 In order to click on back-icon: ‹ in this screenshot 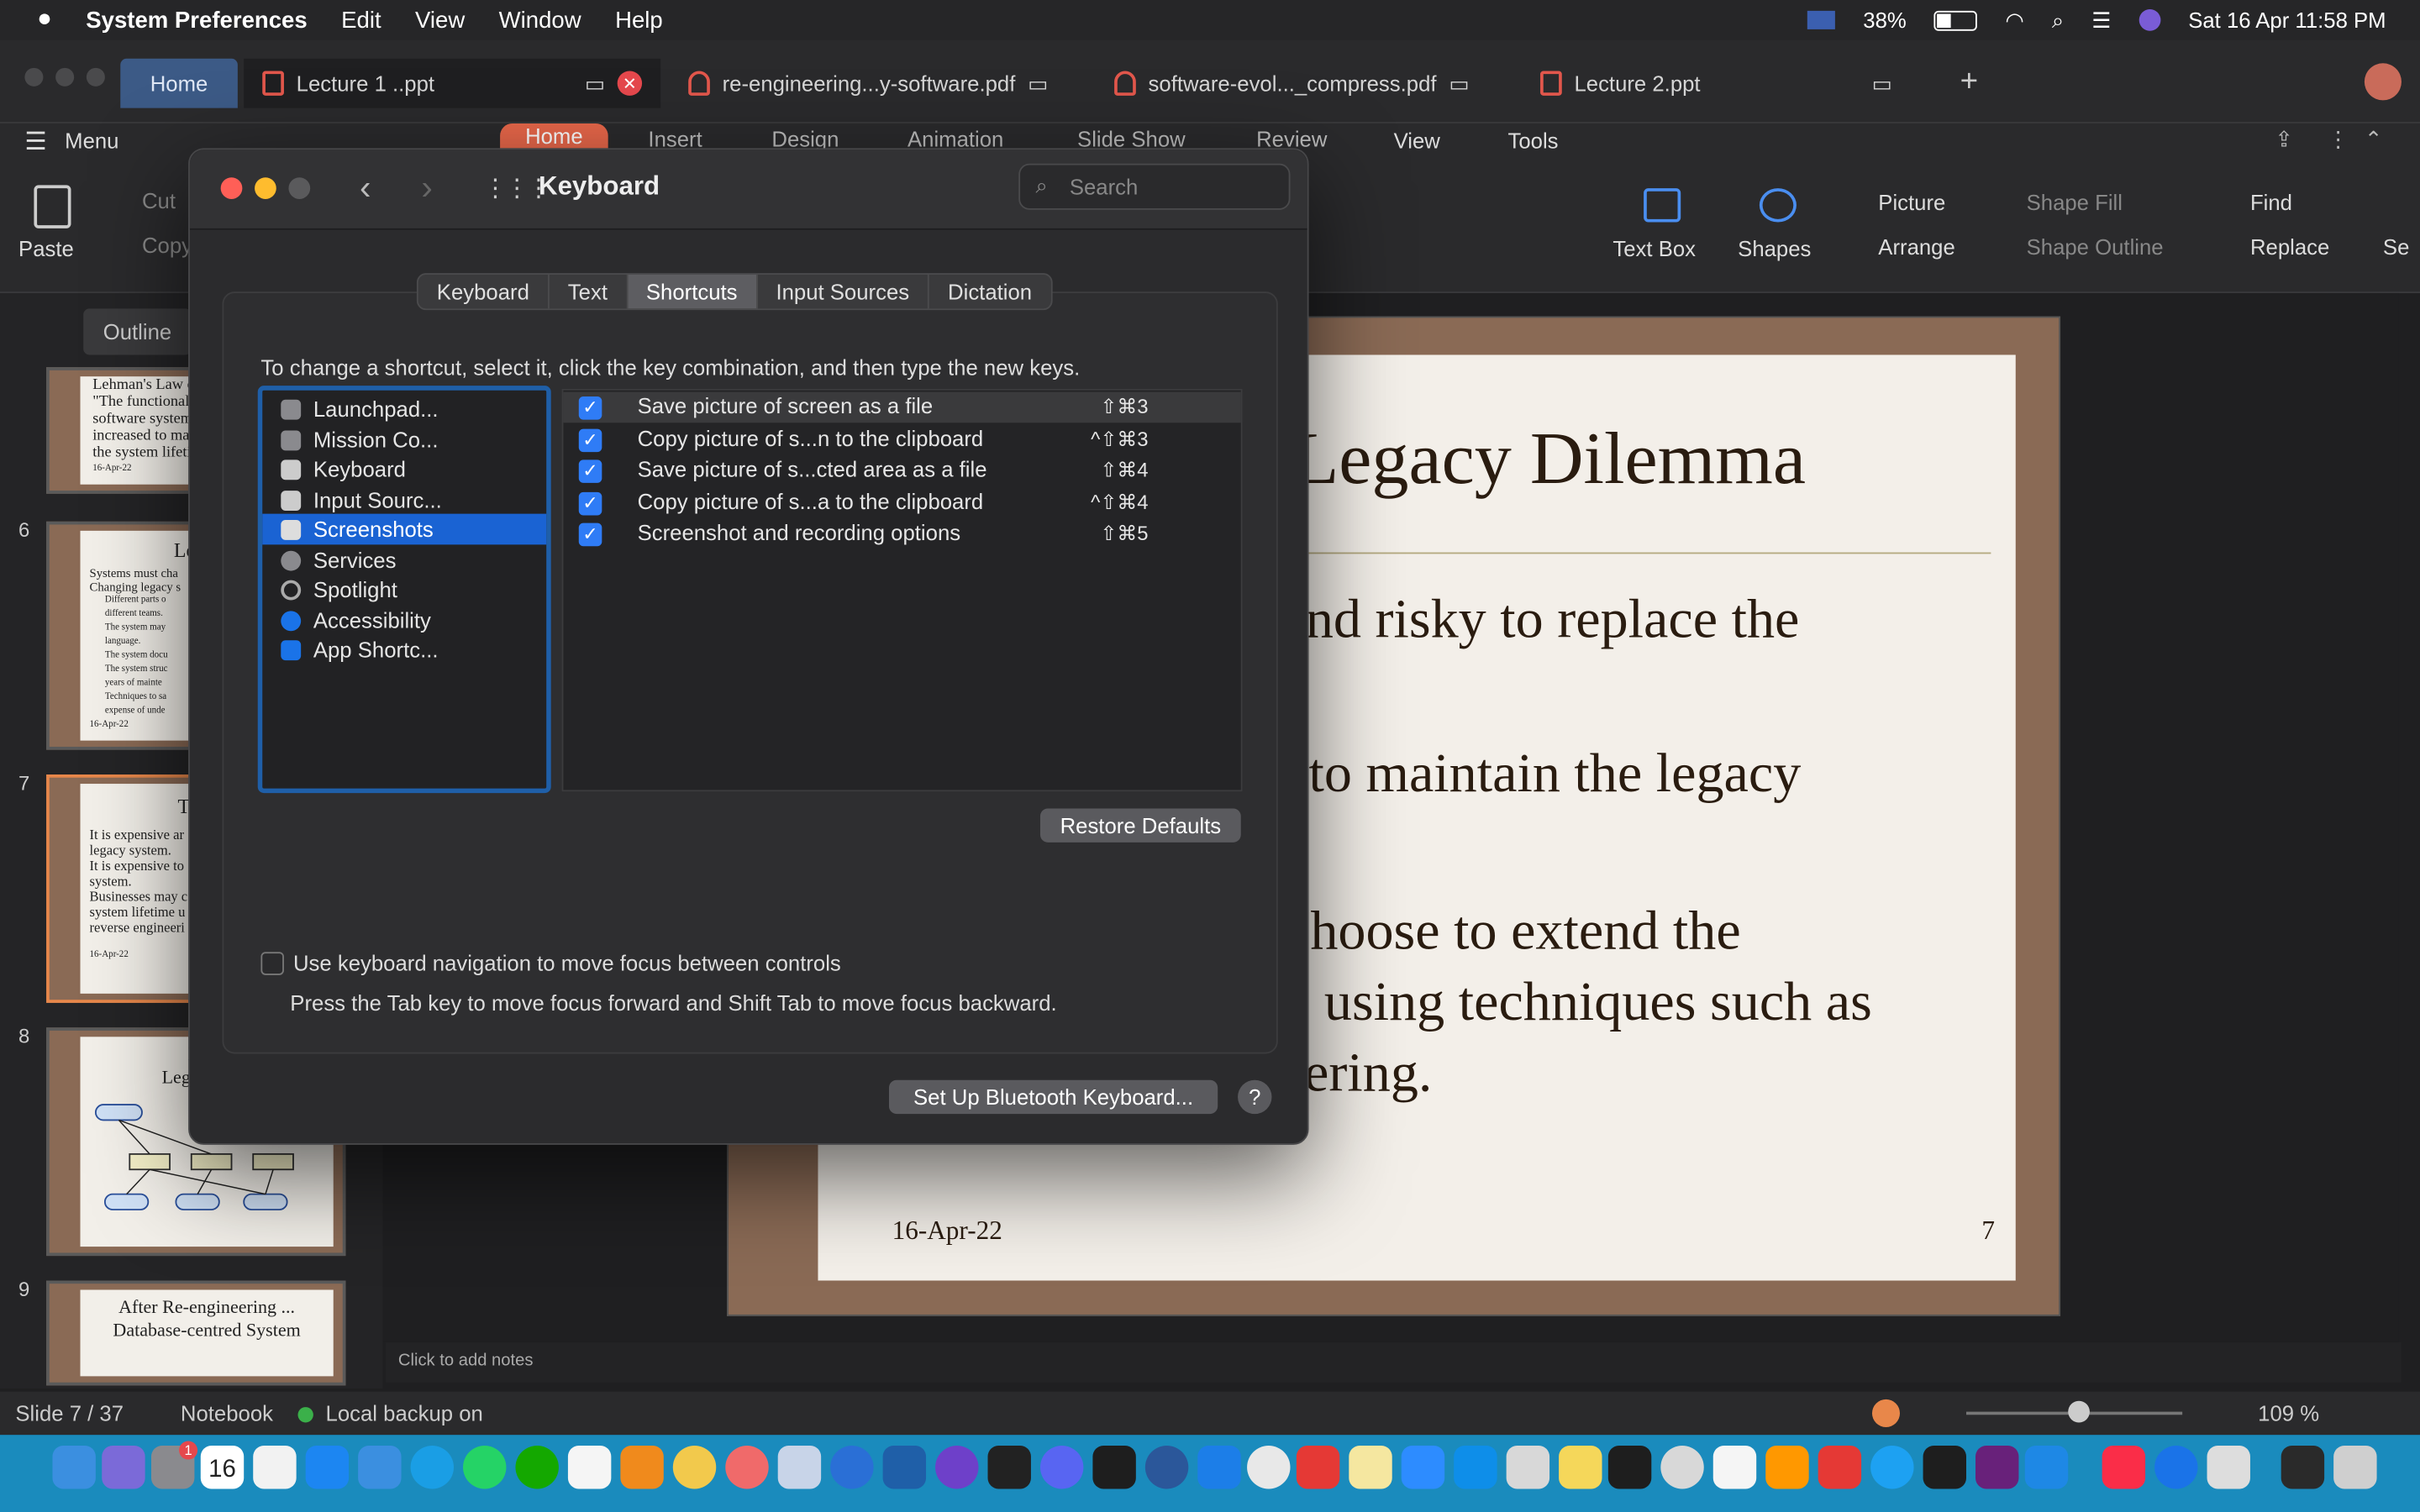, I will do `click(366, 188)`.